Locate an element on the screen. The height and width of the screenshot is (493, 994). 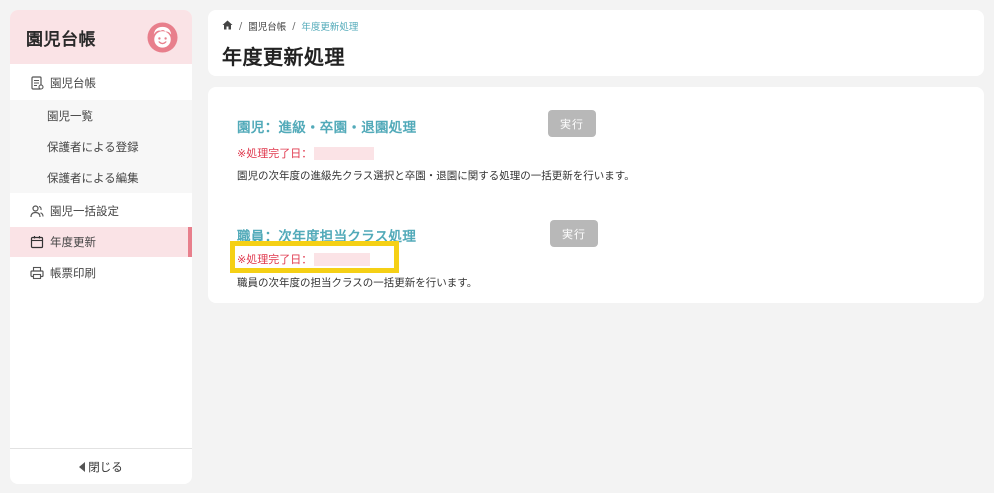
caret-left-icon is located at coordinates (82, 466).